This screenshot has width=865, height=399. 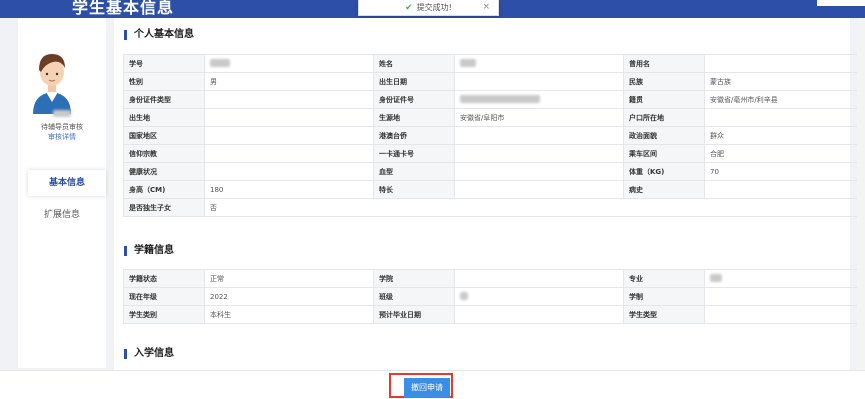 I want to click on field-label: 现在年级, so click(x=164, y=297).